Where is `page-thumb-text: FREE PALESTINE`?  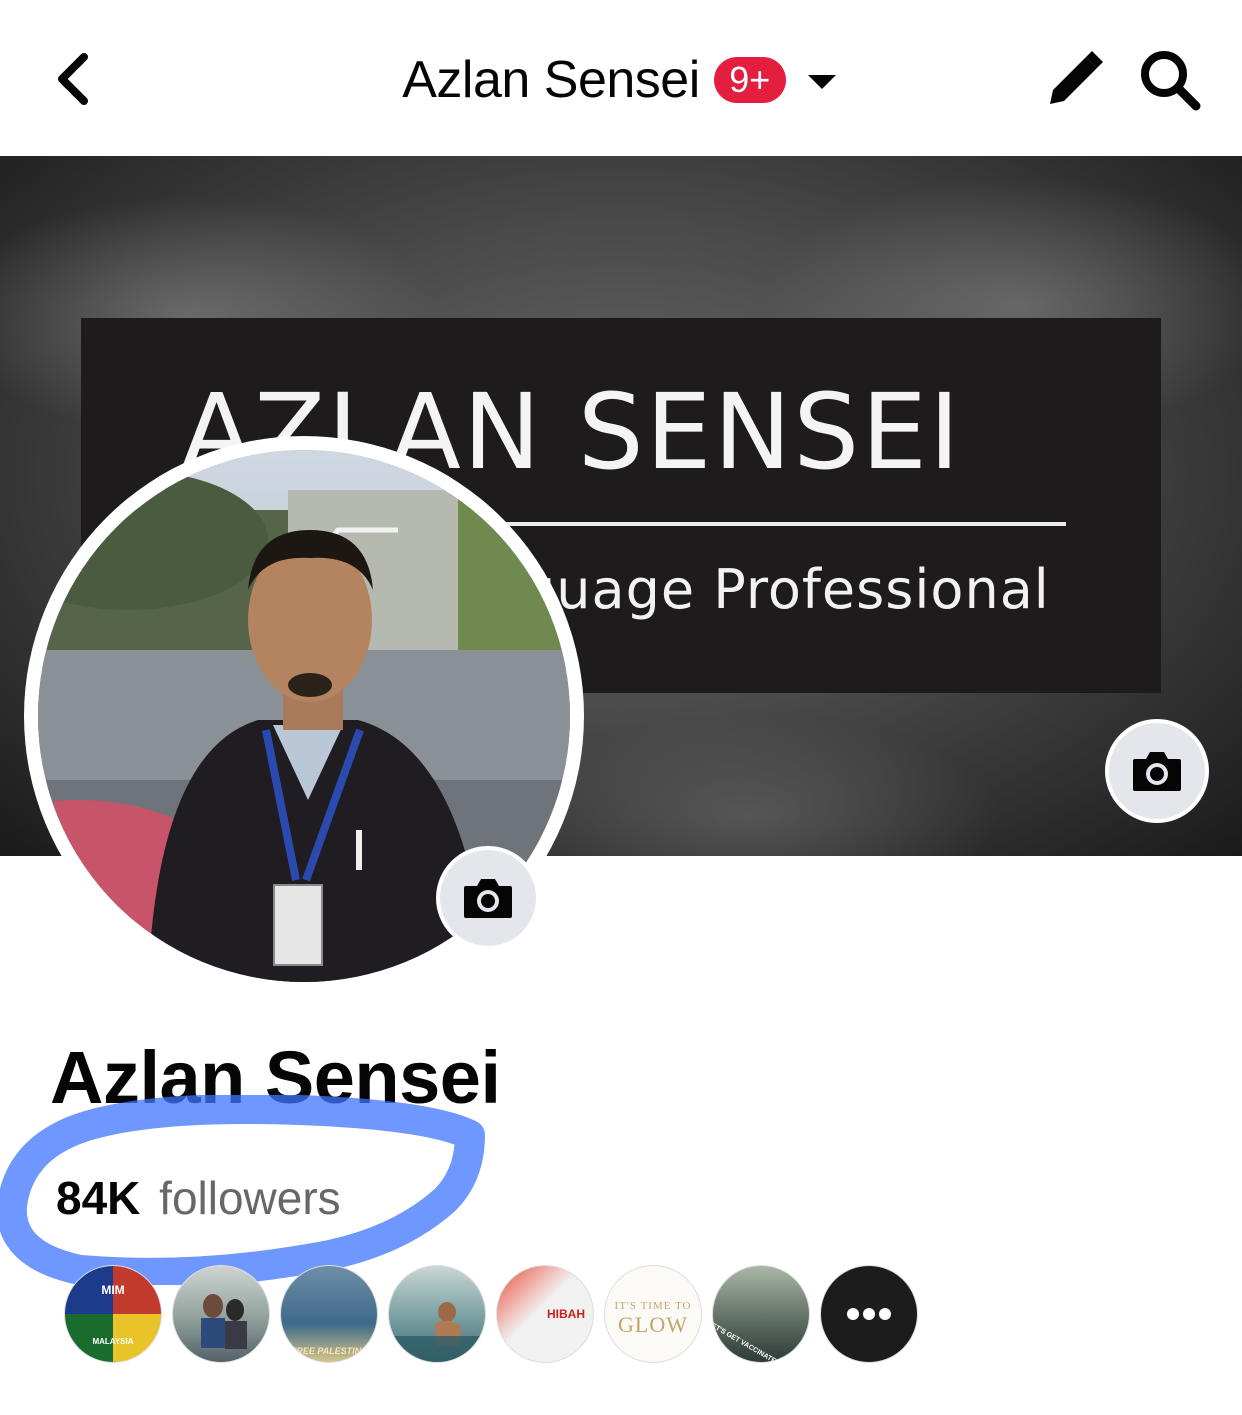 page-thumb-text: FREE PALESTINE is located at coordinates (329, 1351).